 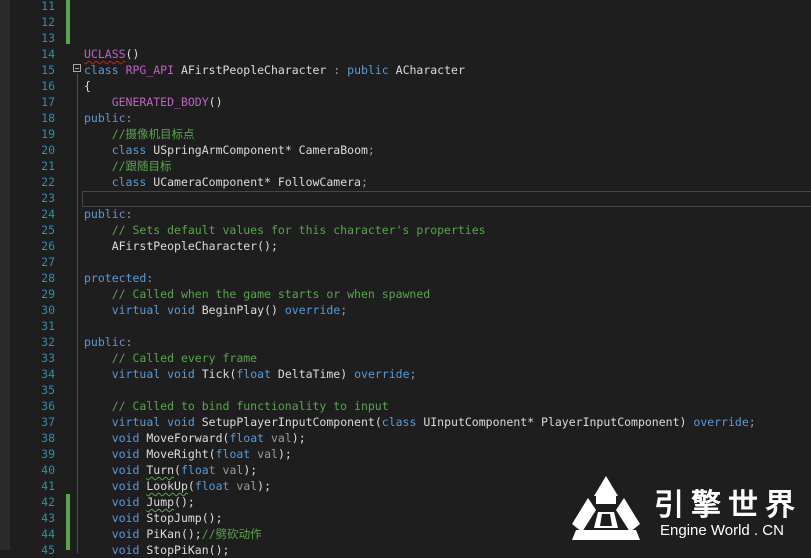 I want to click on code-token: UCameraComponent, so click(x=209, y=182).